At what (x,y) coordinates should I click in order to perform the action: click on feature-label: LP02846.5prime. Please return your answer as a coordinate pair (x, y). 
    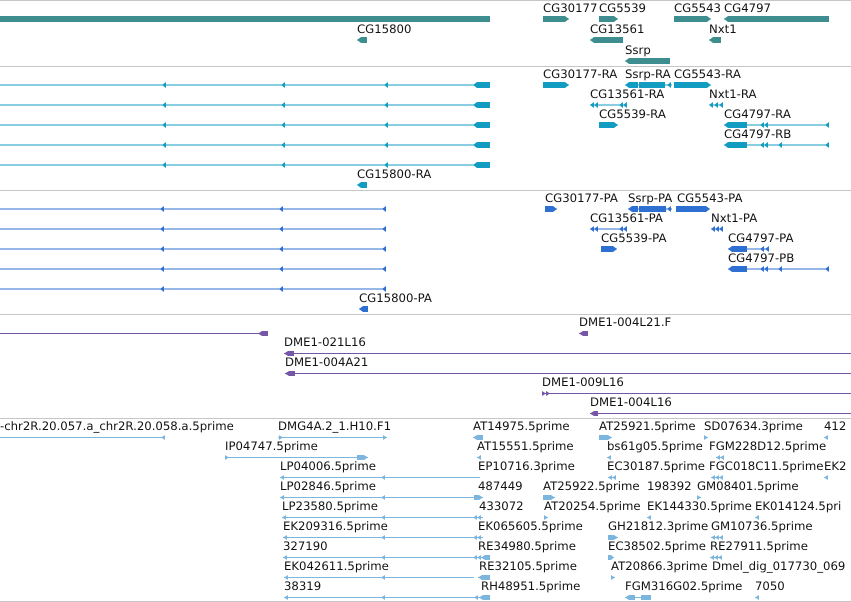
    Looking at the image, I should click on (328, 486).